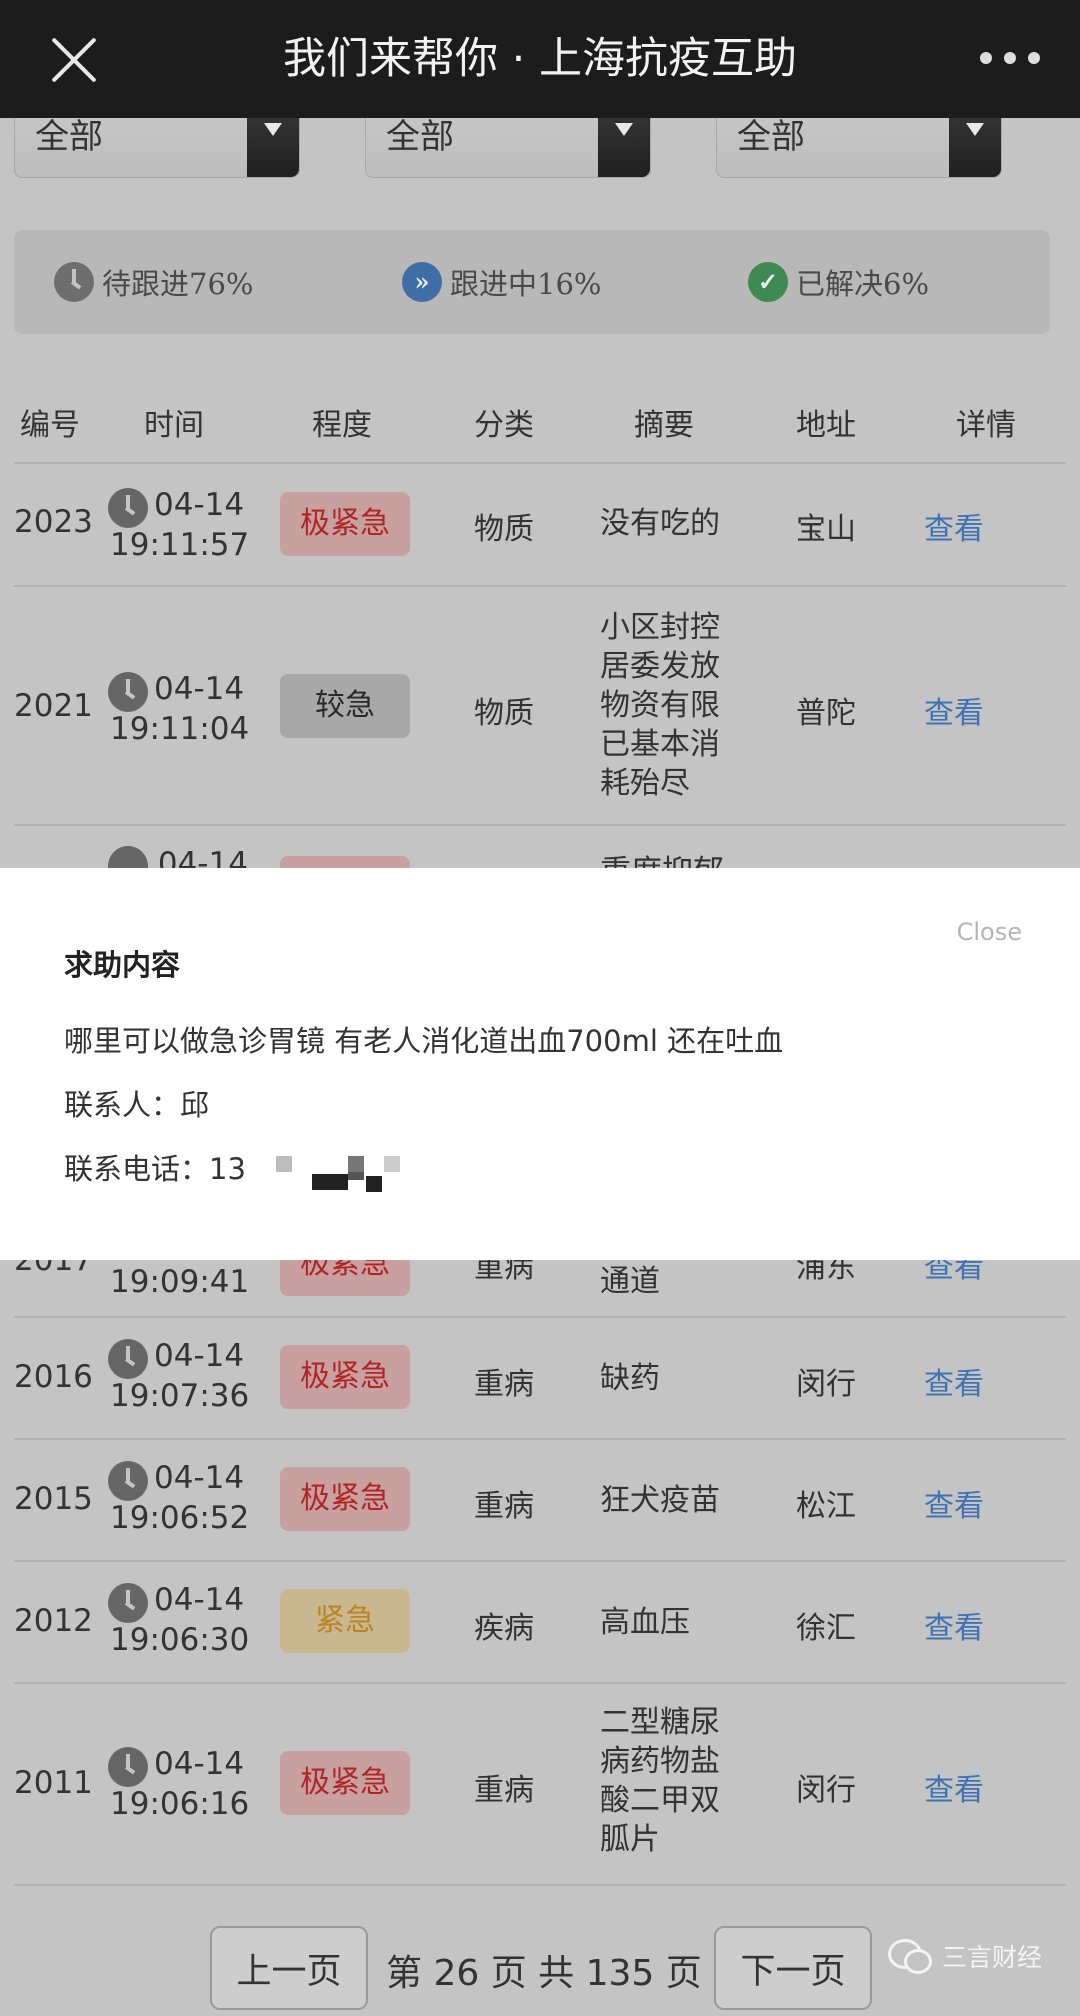  I want to click on table-row: 2016 04-14 19:07:36 极紧急 重病 缺药 闵行 查看, so click(540, 1378).